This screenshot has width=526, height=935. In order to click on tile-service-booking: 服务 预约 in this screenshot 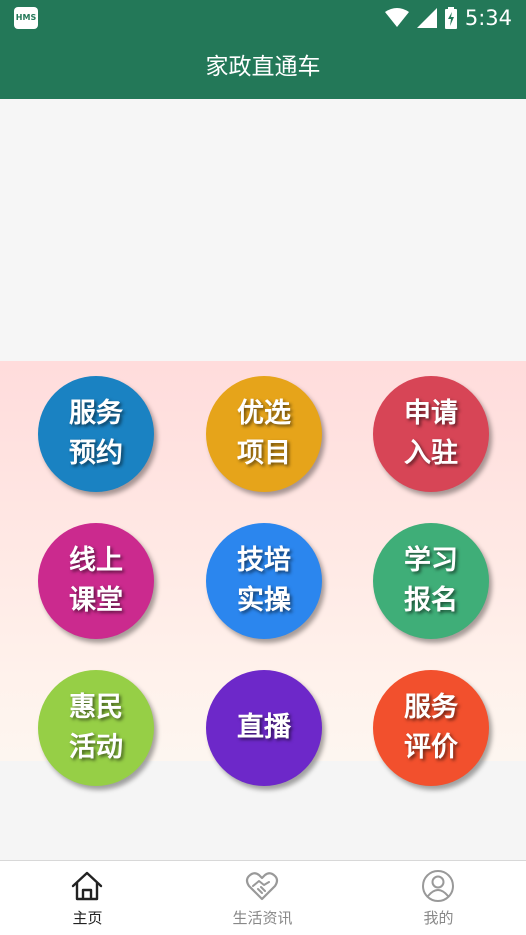, I will do `click(96, 434)`.